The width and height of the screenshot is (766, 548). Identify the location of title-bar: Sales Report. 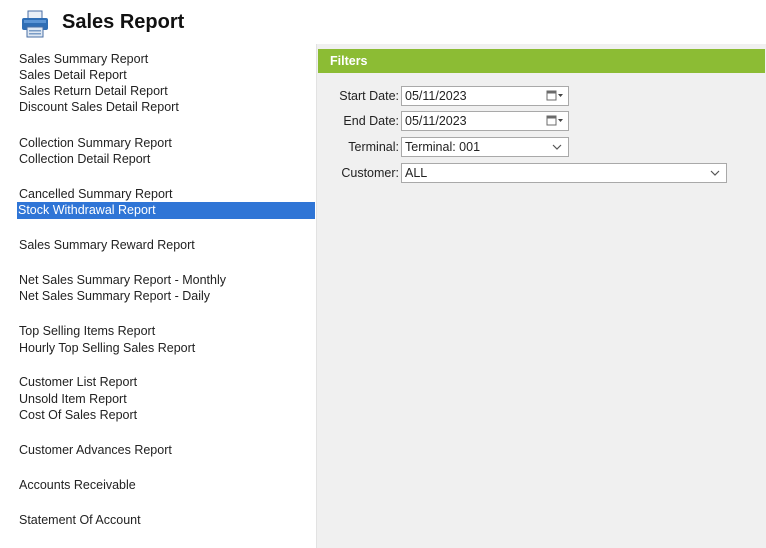
(383, 22).